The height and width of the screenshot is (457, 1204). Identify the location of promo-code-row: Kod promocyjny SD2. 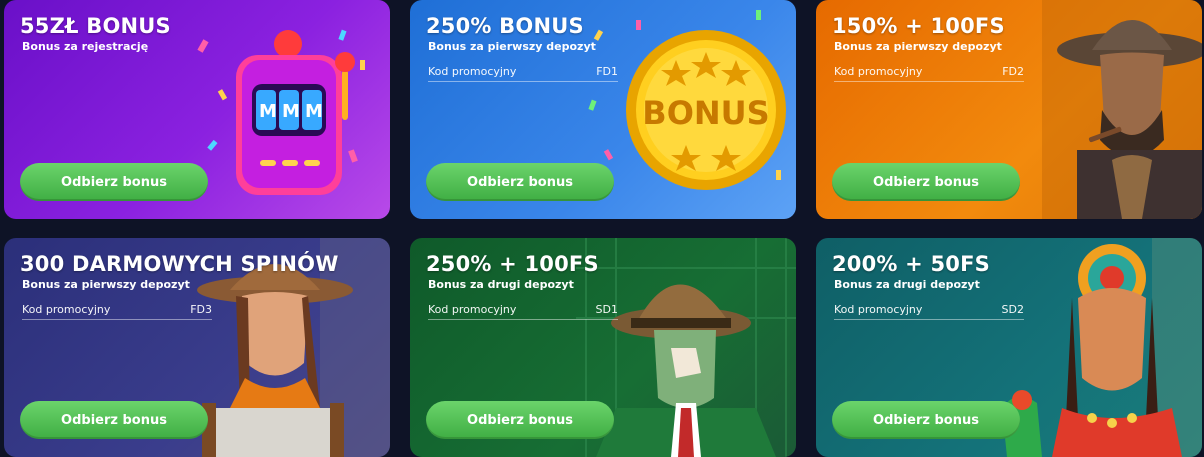
(929, 311).